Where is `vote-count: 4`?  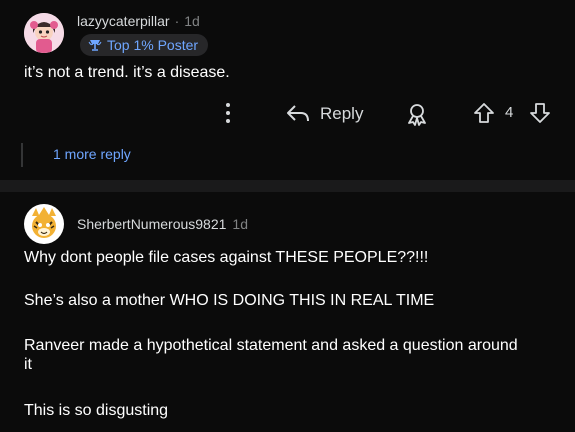 vote-count: 4 is located at coordinates (509, 112).